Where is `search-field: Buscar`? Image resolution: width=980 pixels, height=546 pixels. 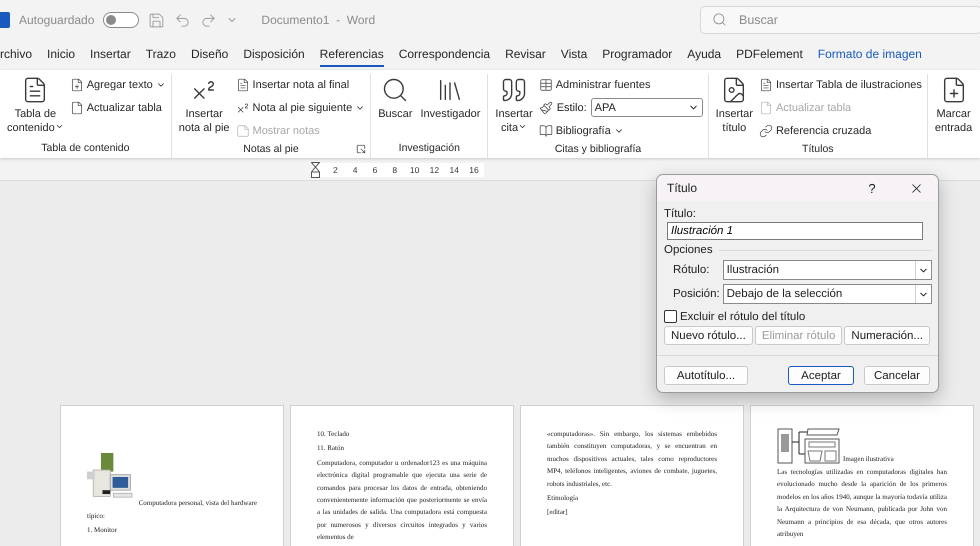
search-field: Buscar is located at coordinates (840, 20).